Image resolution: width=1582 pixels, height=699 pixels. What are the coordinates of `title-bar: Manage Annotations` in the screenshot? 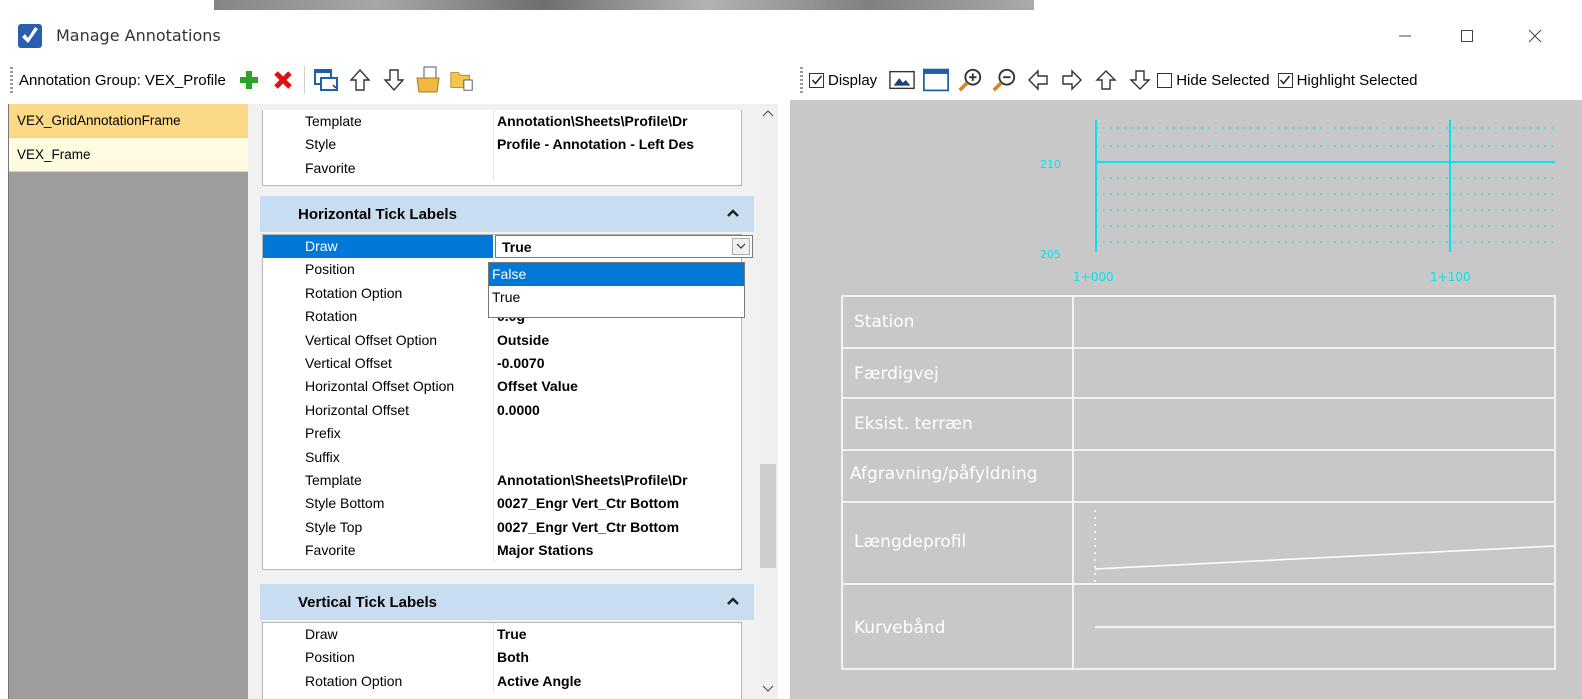 It's located at (791, 37).